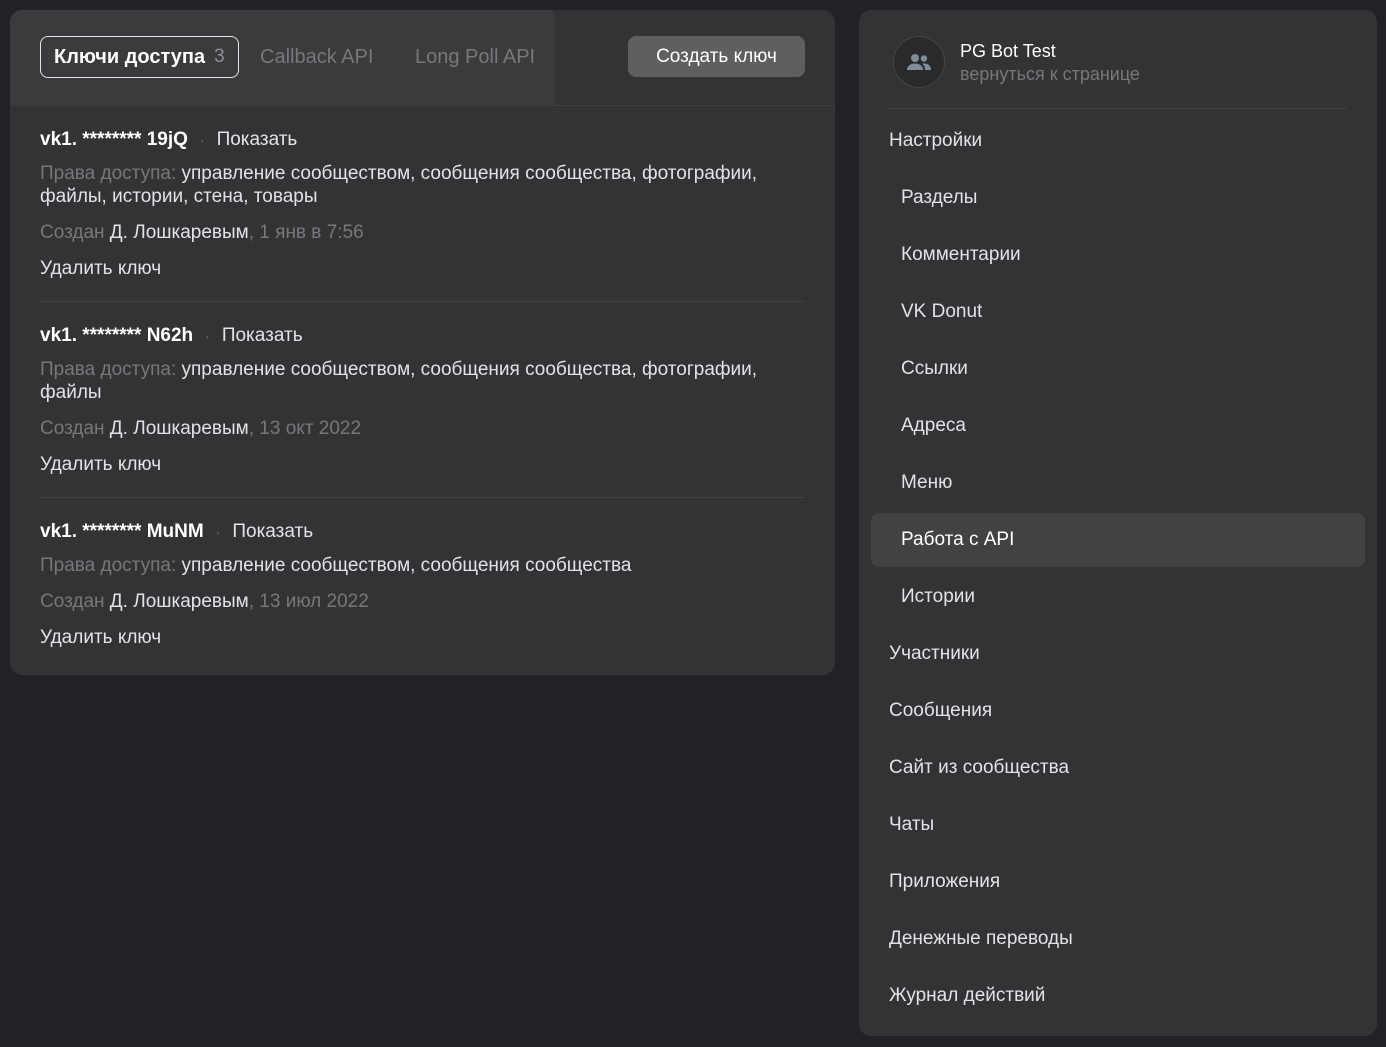 The image size is (1386, 1047). Describe the element at coordinates (422, 429) in the screenshot. I see `key-created: Создан Д. Лошкаревым, 13 окт 2022` at that location.